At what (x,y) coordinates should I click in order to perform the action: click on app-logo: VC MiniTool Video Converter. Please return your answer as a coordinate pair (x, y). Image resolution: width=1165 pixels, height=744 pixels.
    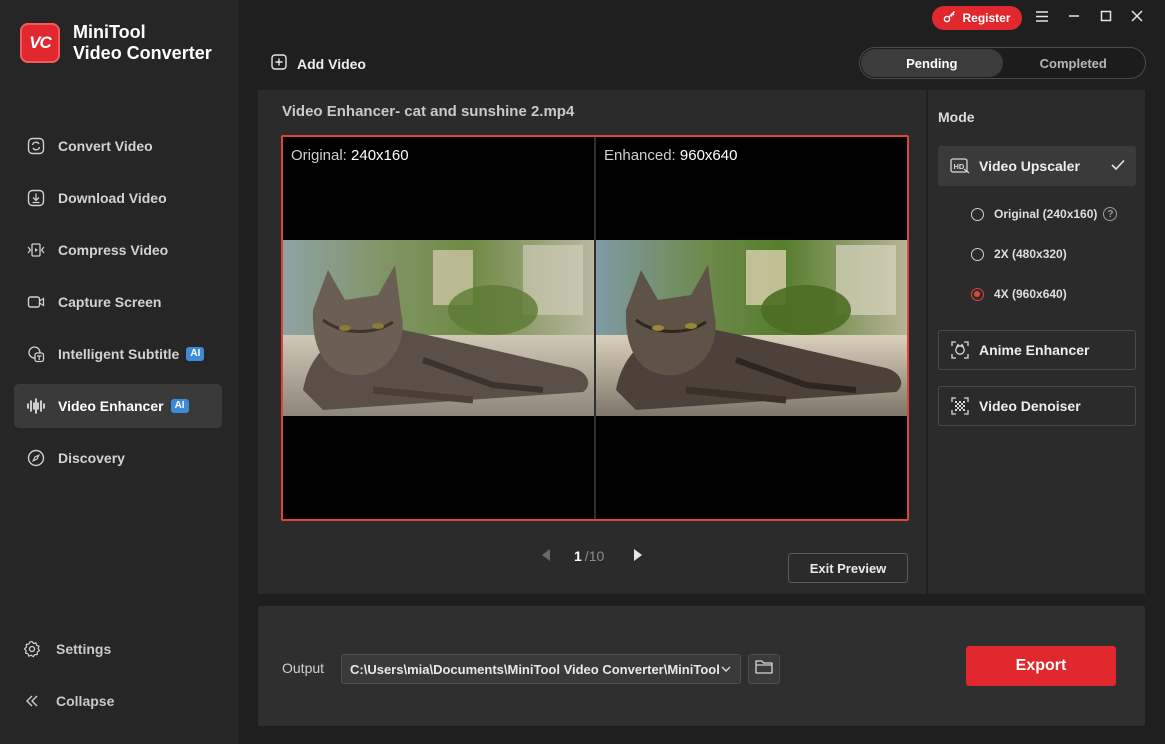
    Looking at the image, I should click on (116, 43).